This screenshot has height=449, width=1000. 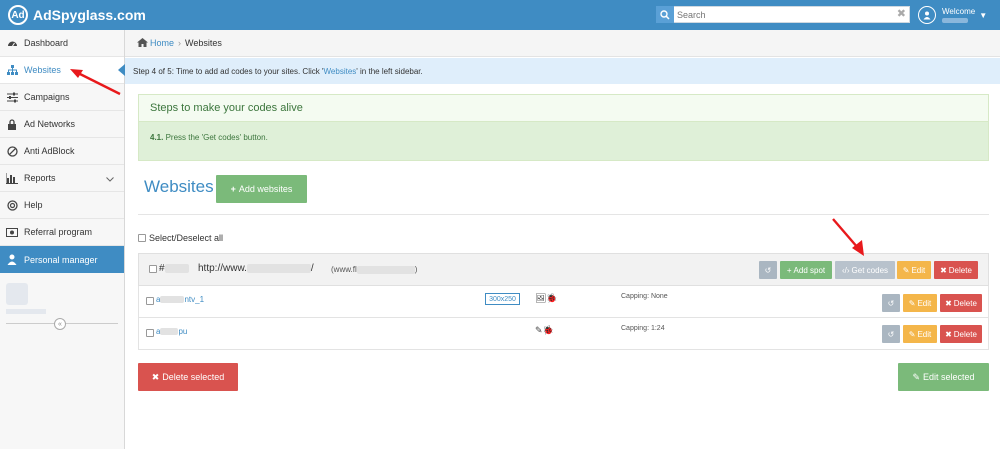 What do you see at coordinates (544, 330) in the screenshot?
I see `spot-type-icons: ✎🐞` at bounding box center [544, 330].